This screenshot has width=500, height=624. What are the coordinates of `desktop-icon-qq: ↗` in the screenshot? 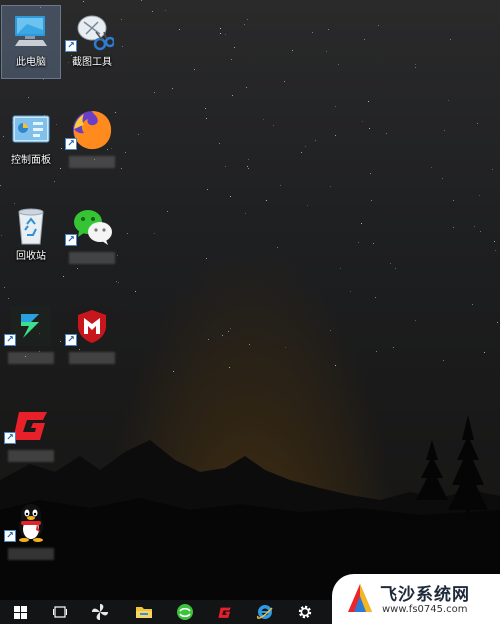 It's located at (31, 532).